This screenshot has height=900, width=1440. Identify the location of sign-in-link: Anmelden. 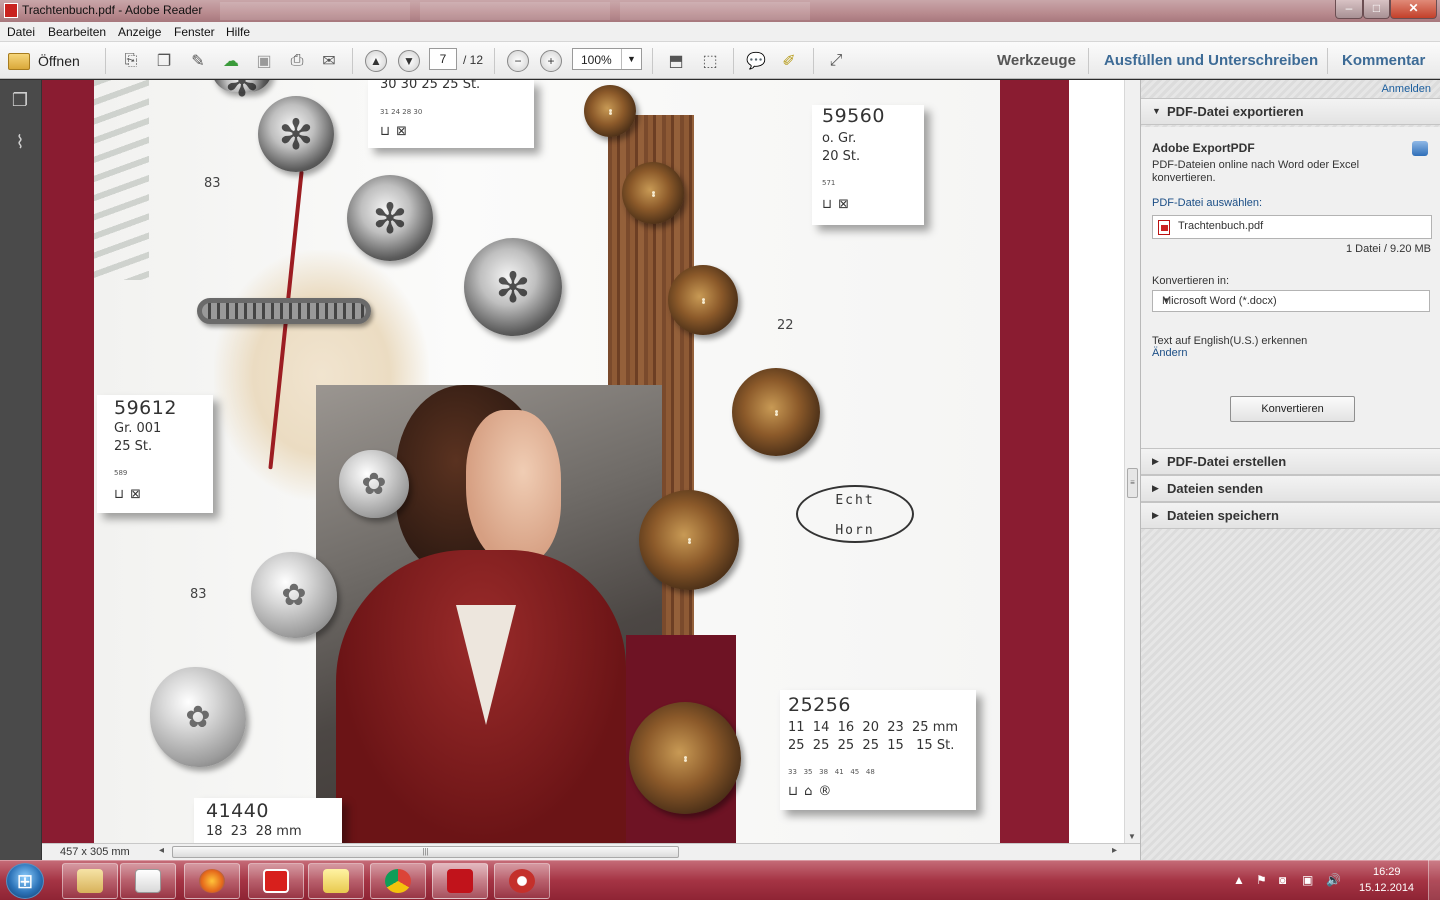
(1406, 89).